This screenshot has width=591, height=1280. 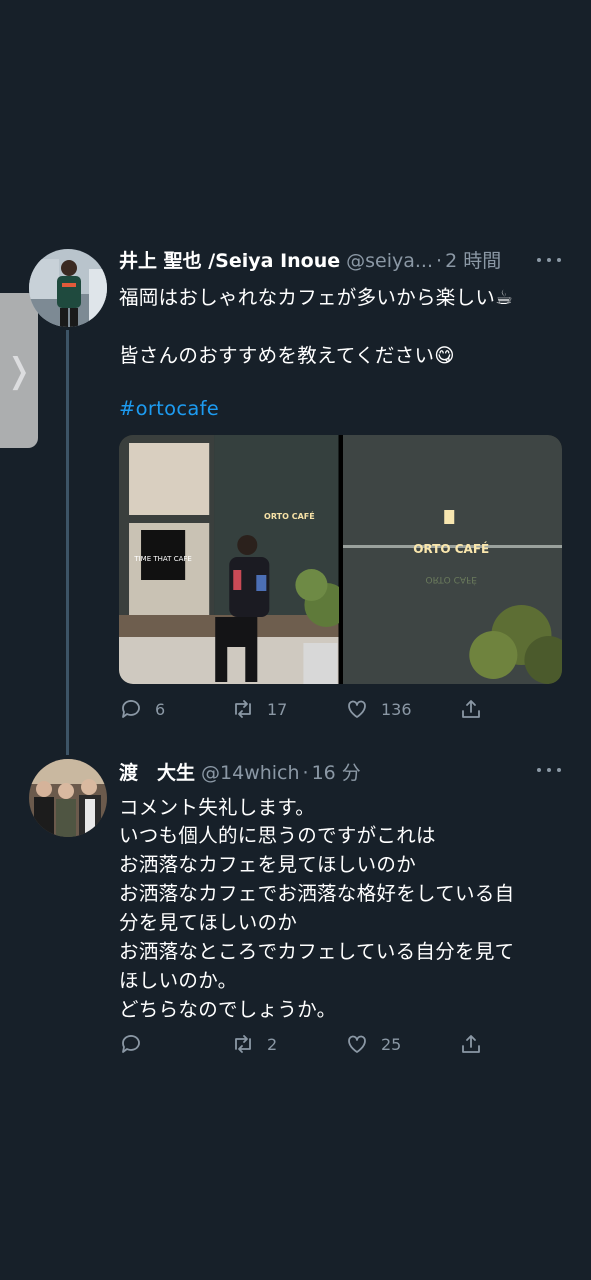 I want to click on tweet-text-line: 皆さんのおすすめを教えてください😋, so click(x=287, y=355).